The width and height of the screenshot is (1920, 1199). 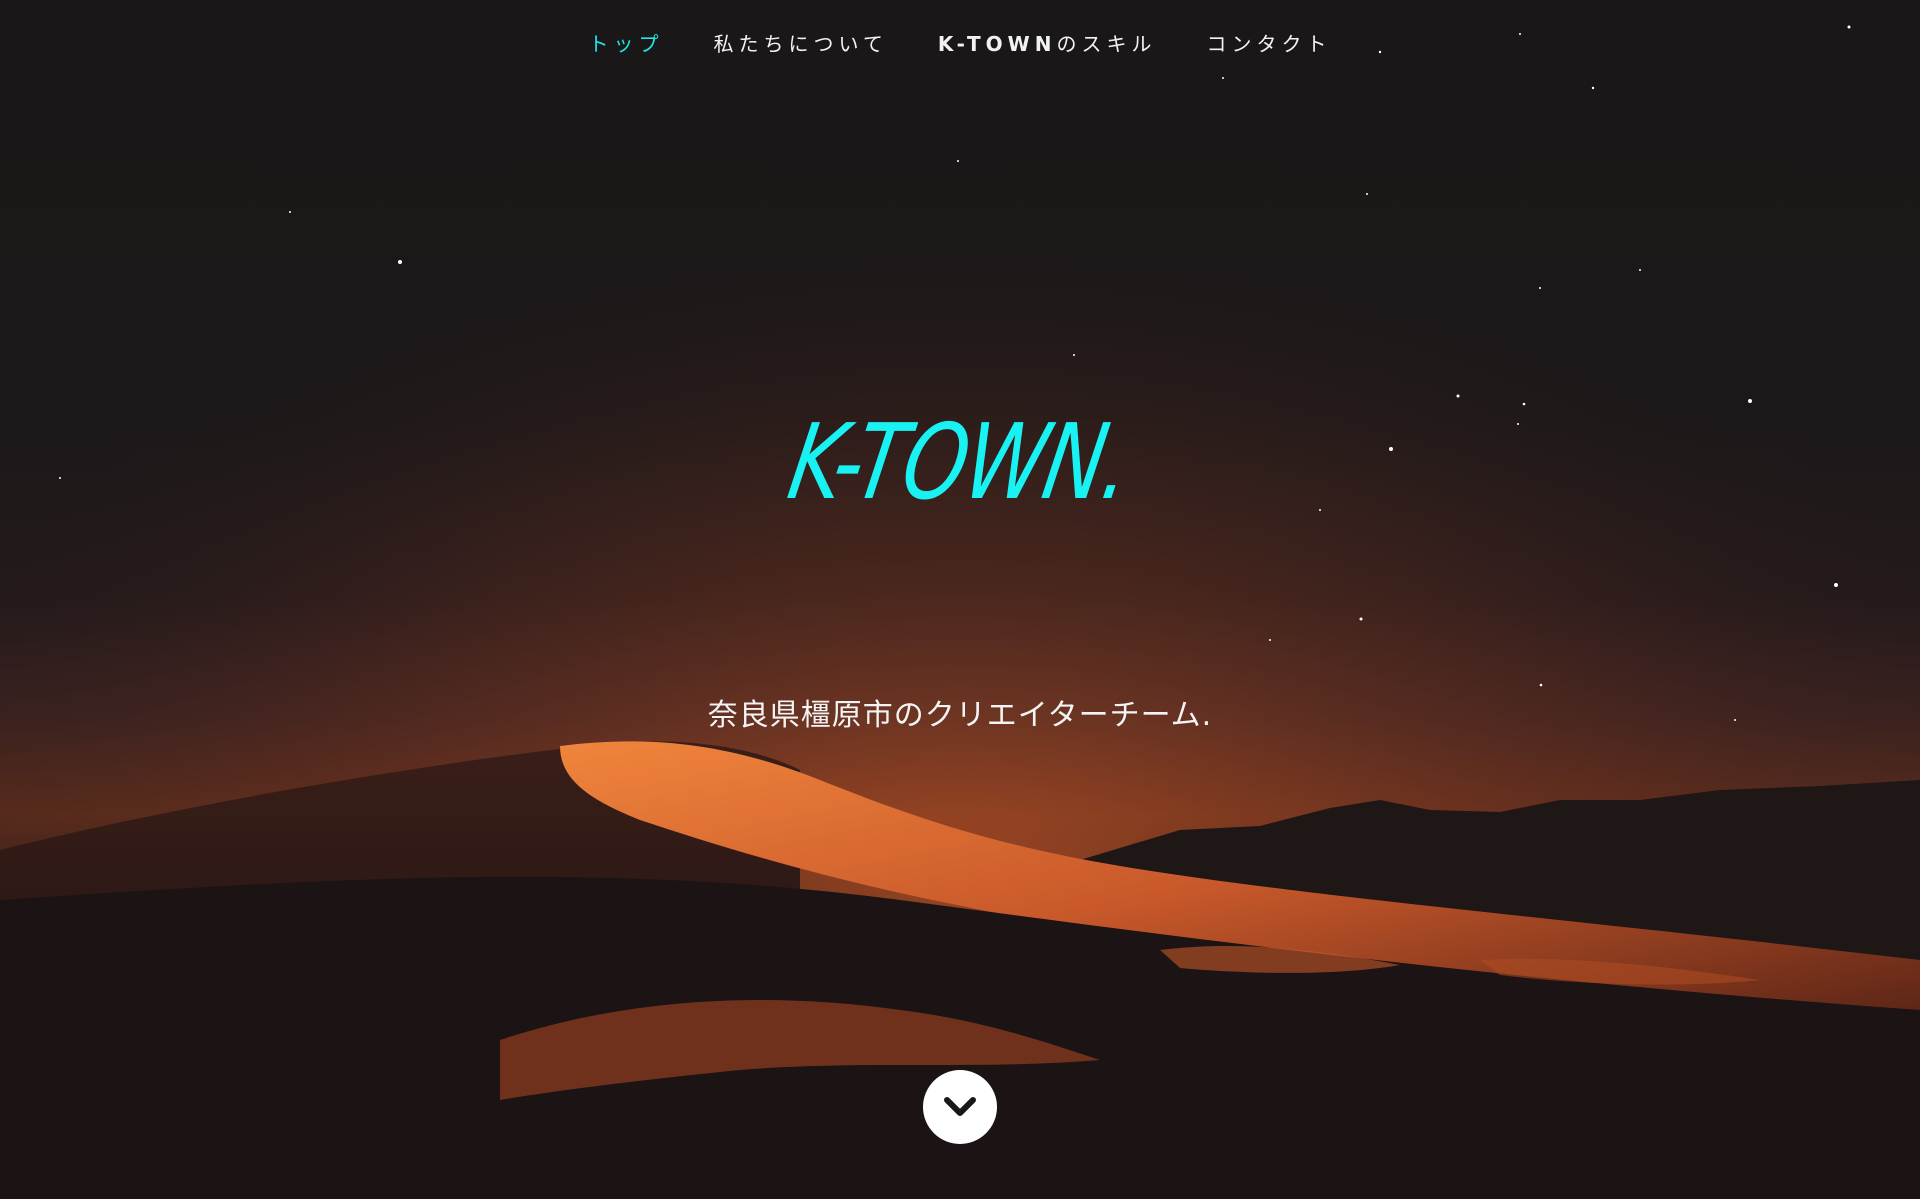 I want to click on nav-item-skills: K-TOWNのスキル, so click(x=1047, y=42).